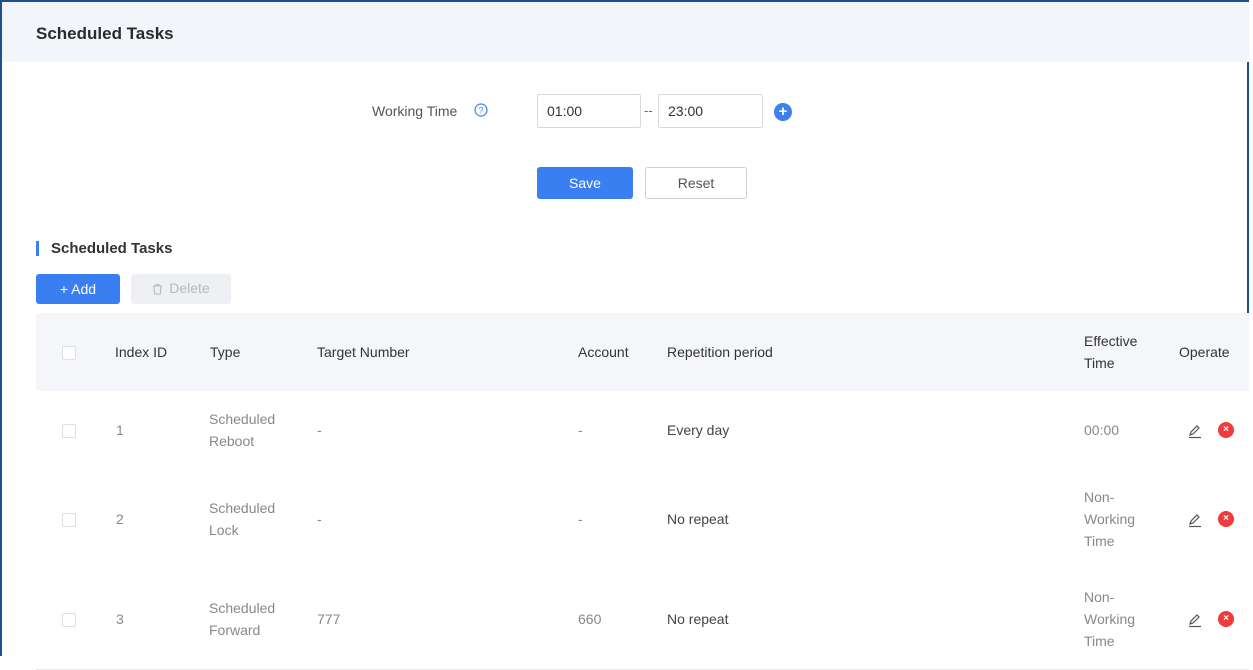 This screenshot has width=1253, height=670. What do you see at coordinates (189, 288) in the screenshot?
I see `delete-label: Delete` at bounding box center [189, 288].